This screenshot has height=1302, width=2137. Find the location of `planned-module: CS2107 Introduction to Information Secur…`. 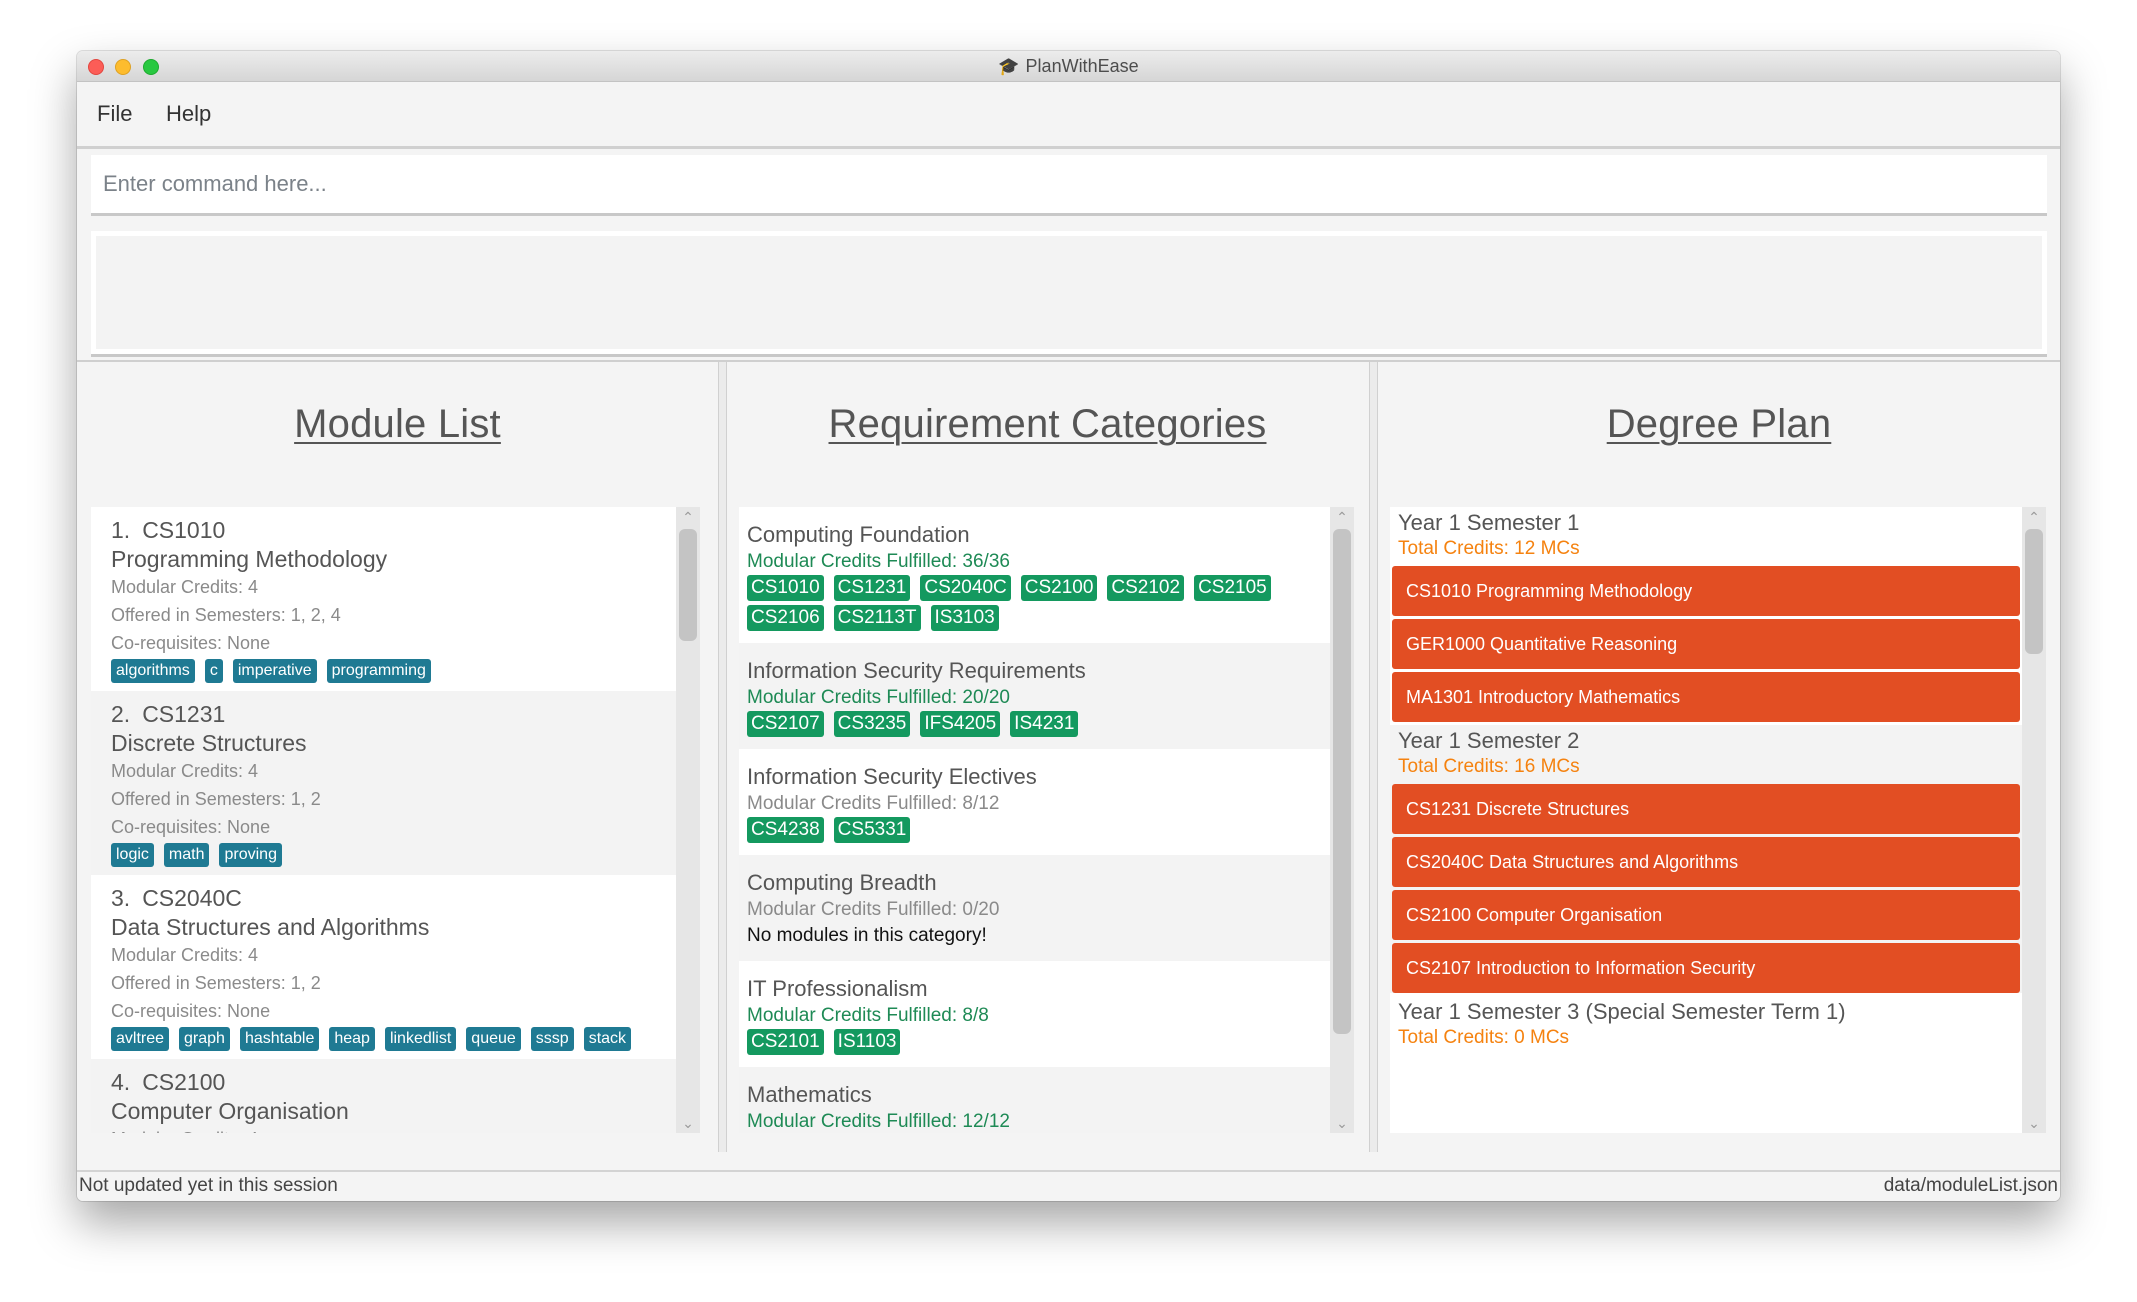

planned-module: CS2107 Introduction to Information Secur… is located at coordinates (1706, 968).